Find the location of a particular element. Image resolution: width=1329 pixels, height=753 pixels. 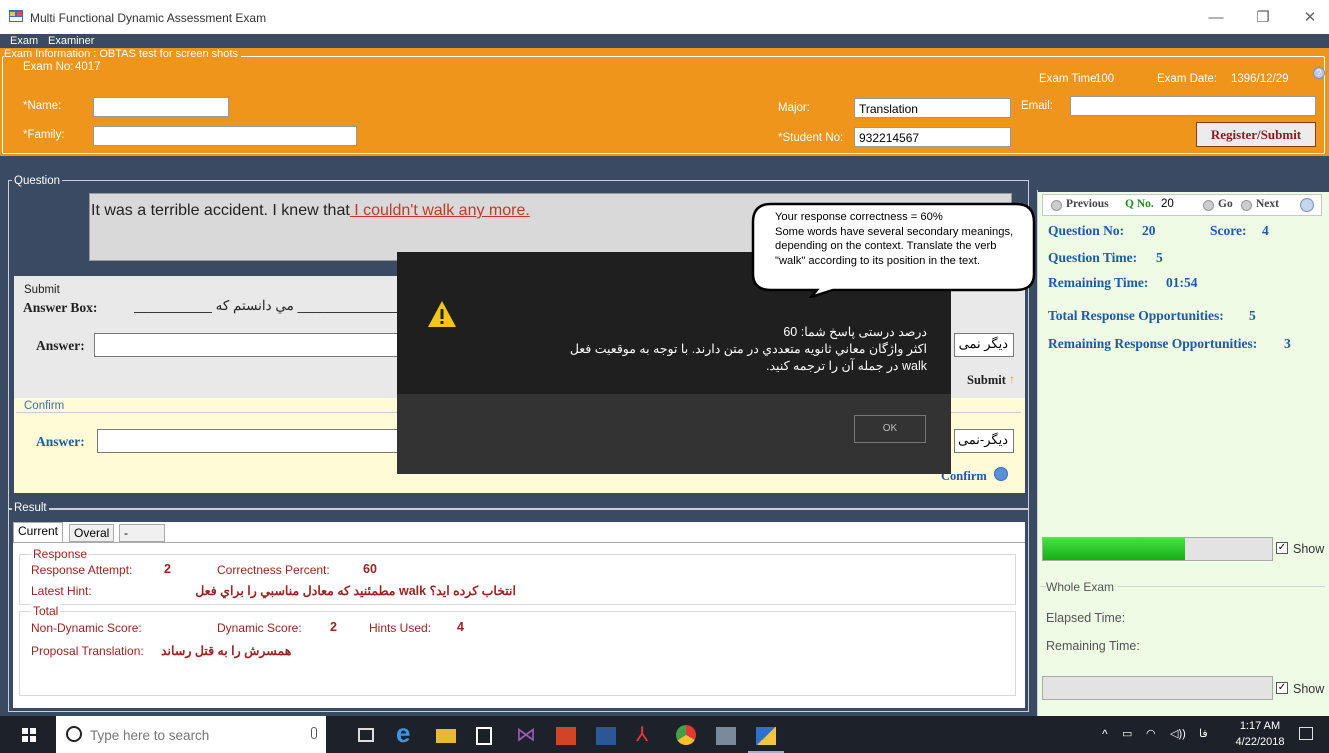

maximize-button: ❐ is located at coordinates (1263, 18).